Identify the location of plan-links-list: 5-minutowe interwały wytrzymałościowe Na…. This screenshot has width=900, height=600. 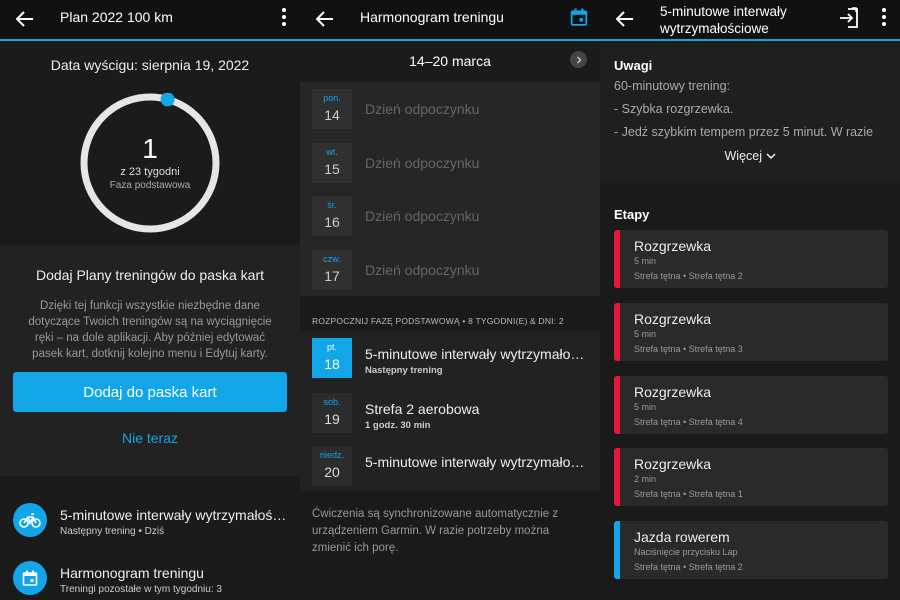
(150, 544).